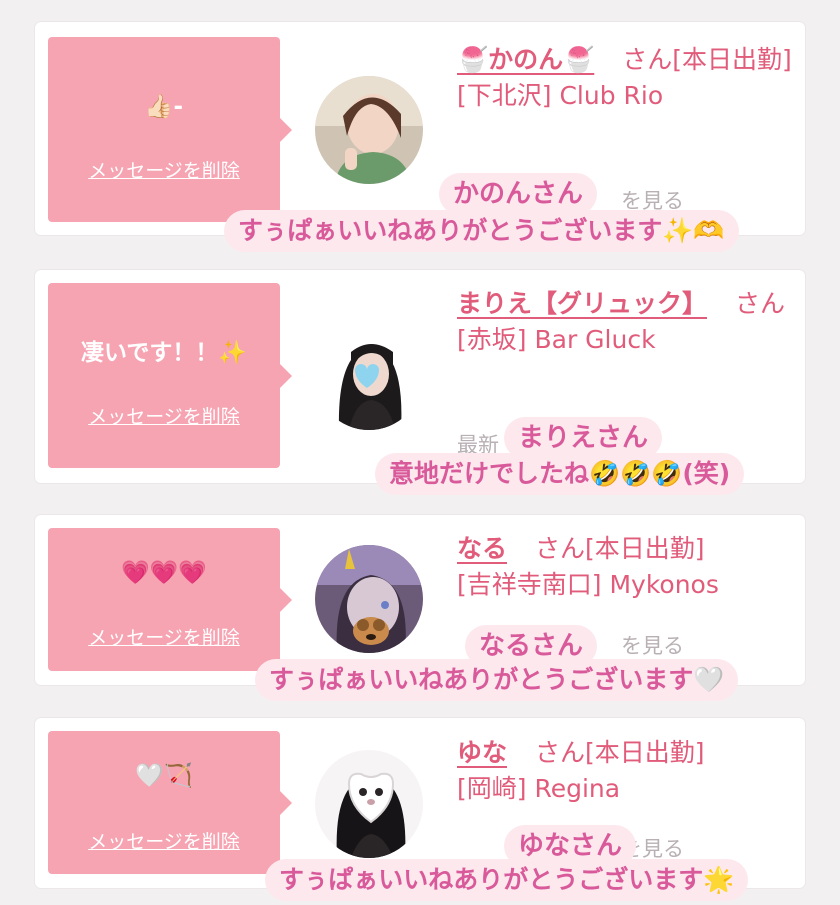 Image resolution: width=840 pixels, height=905 pixels. I want to click on store-name: Regina, so click(577, 788).